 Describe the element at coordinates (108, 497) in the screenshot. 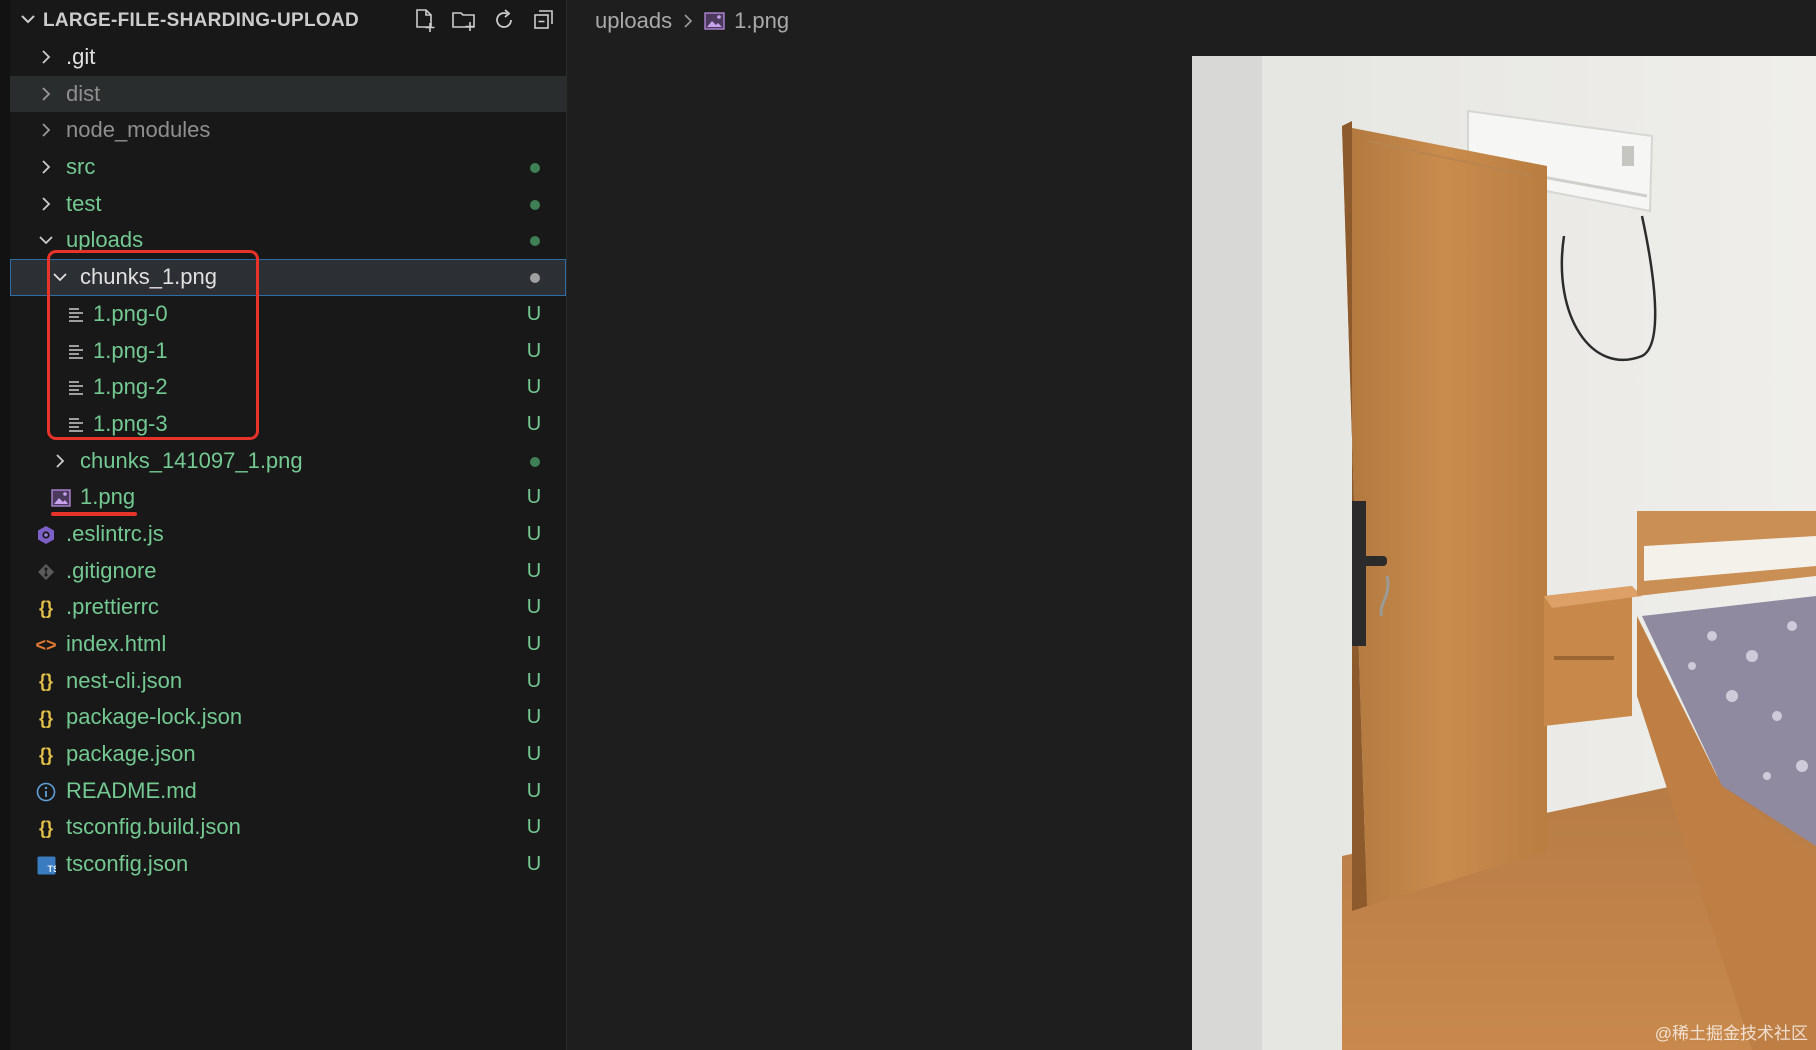

I see `tree-item-label: 1.png` at that location.